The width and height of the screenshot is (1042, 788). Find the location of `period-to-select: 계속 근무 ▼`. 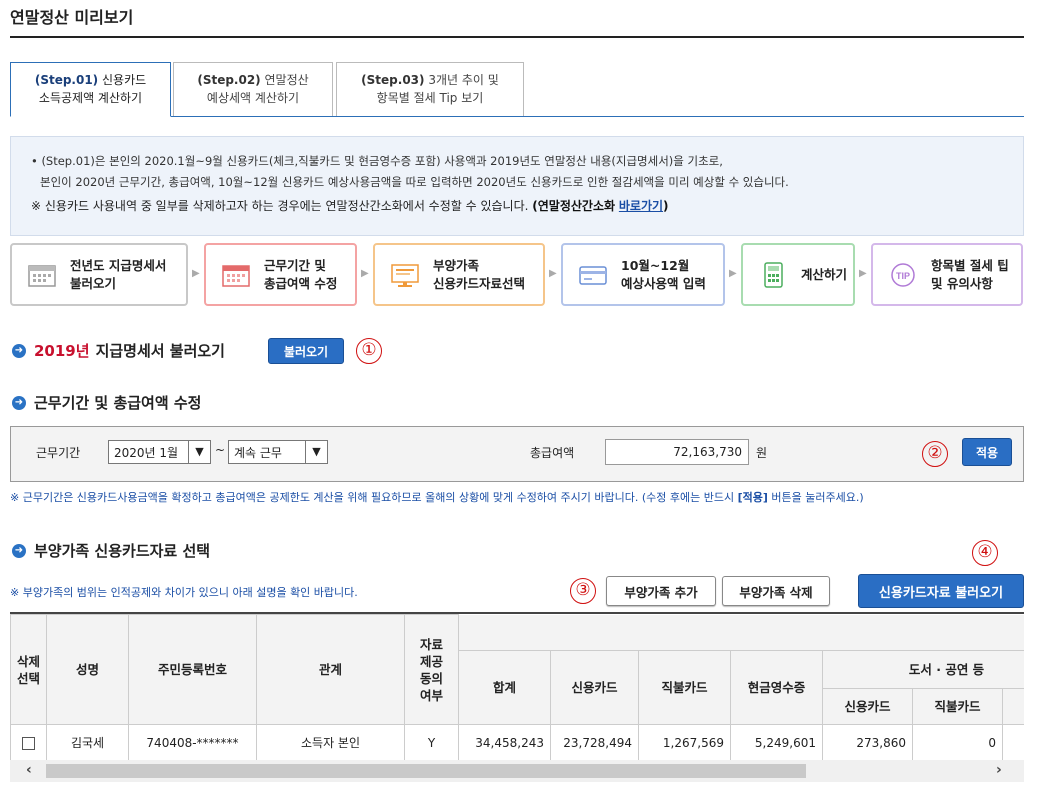

period-to-select: 계속 근무 ▼ is located at coordinates (278, 452).